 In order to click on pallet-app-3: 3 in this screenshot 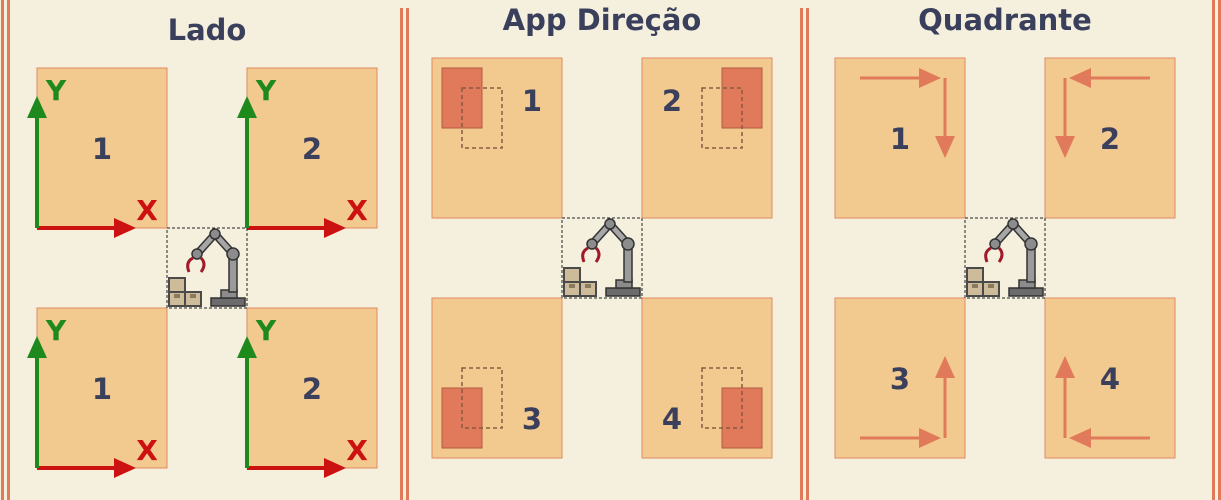, I will do `click(497, 378)`.